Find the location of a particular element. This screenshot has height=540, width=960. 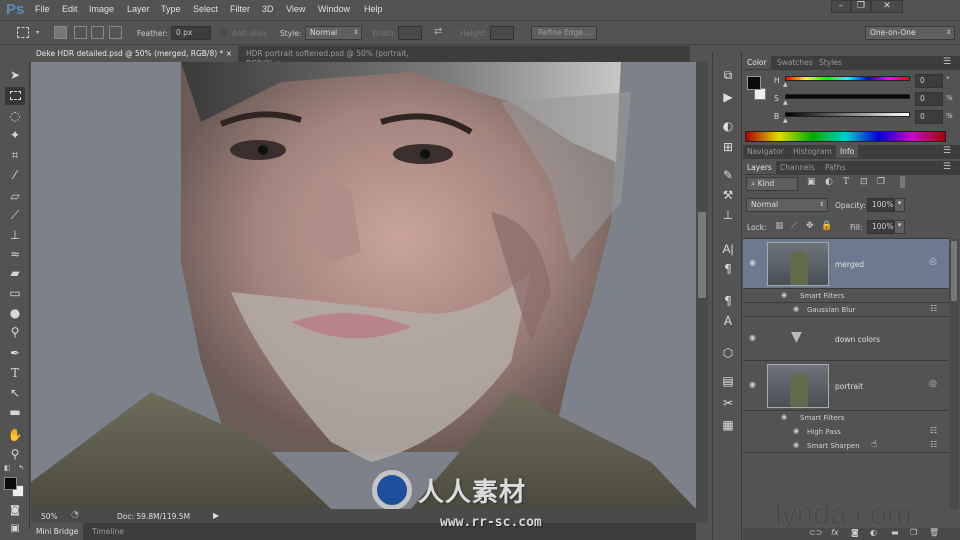

hue-slider is located at coordinates (847, 78).